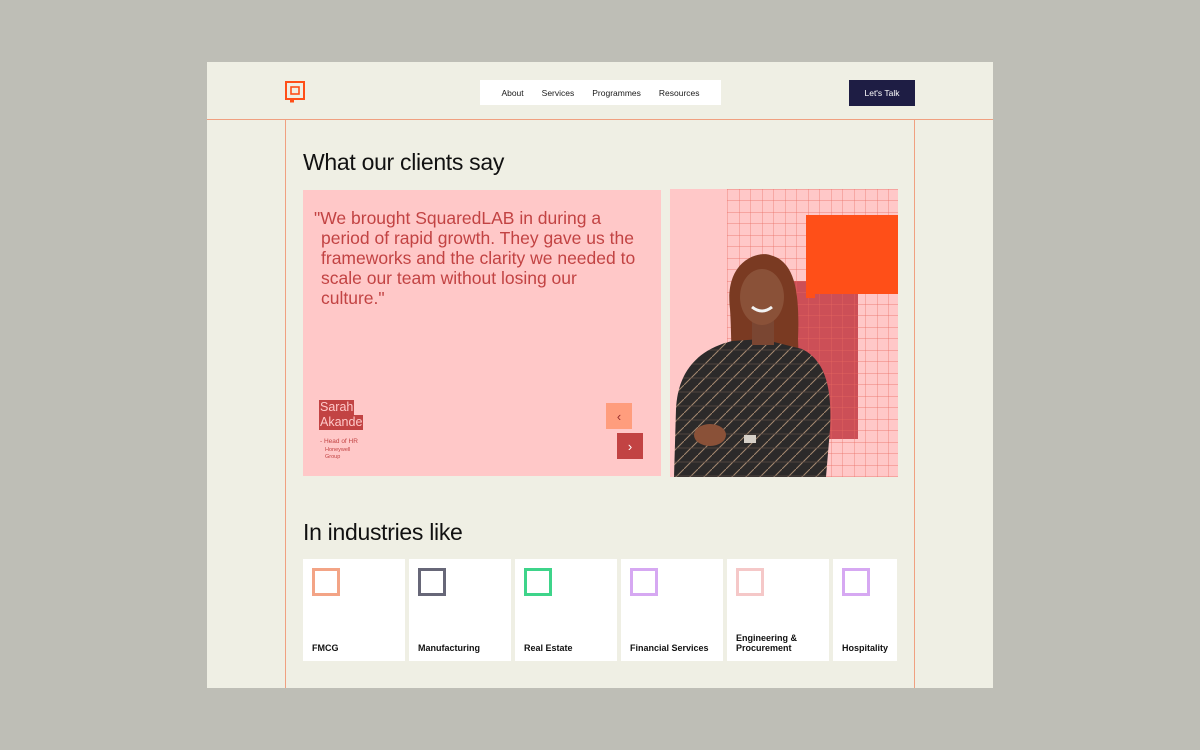 The height and width of the screenshot is (750, 1200). What do you see at coordinates (337, 407) in the screenshot?
I see `client-first-name: Sarah` at bounding box center [337, 407].